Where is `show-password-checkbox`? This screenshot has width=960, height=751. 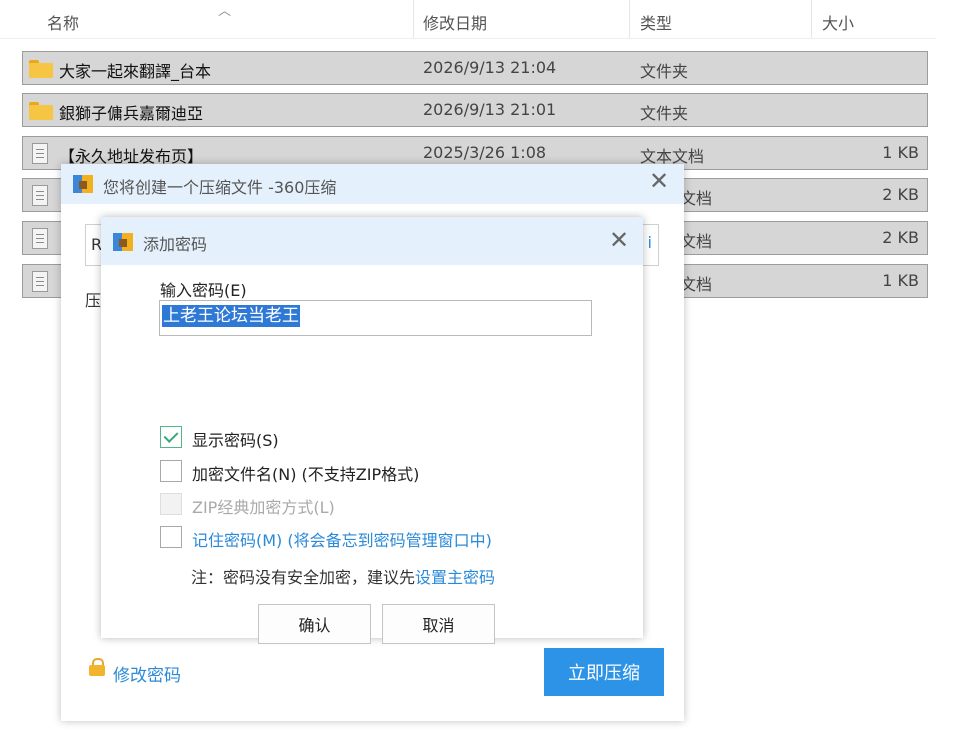 show-password-checkbox is located at coordinates (171, 437).